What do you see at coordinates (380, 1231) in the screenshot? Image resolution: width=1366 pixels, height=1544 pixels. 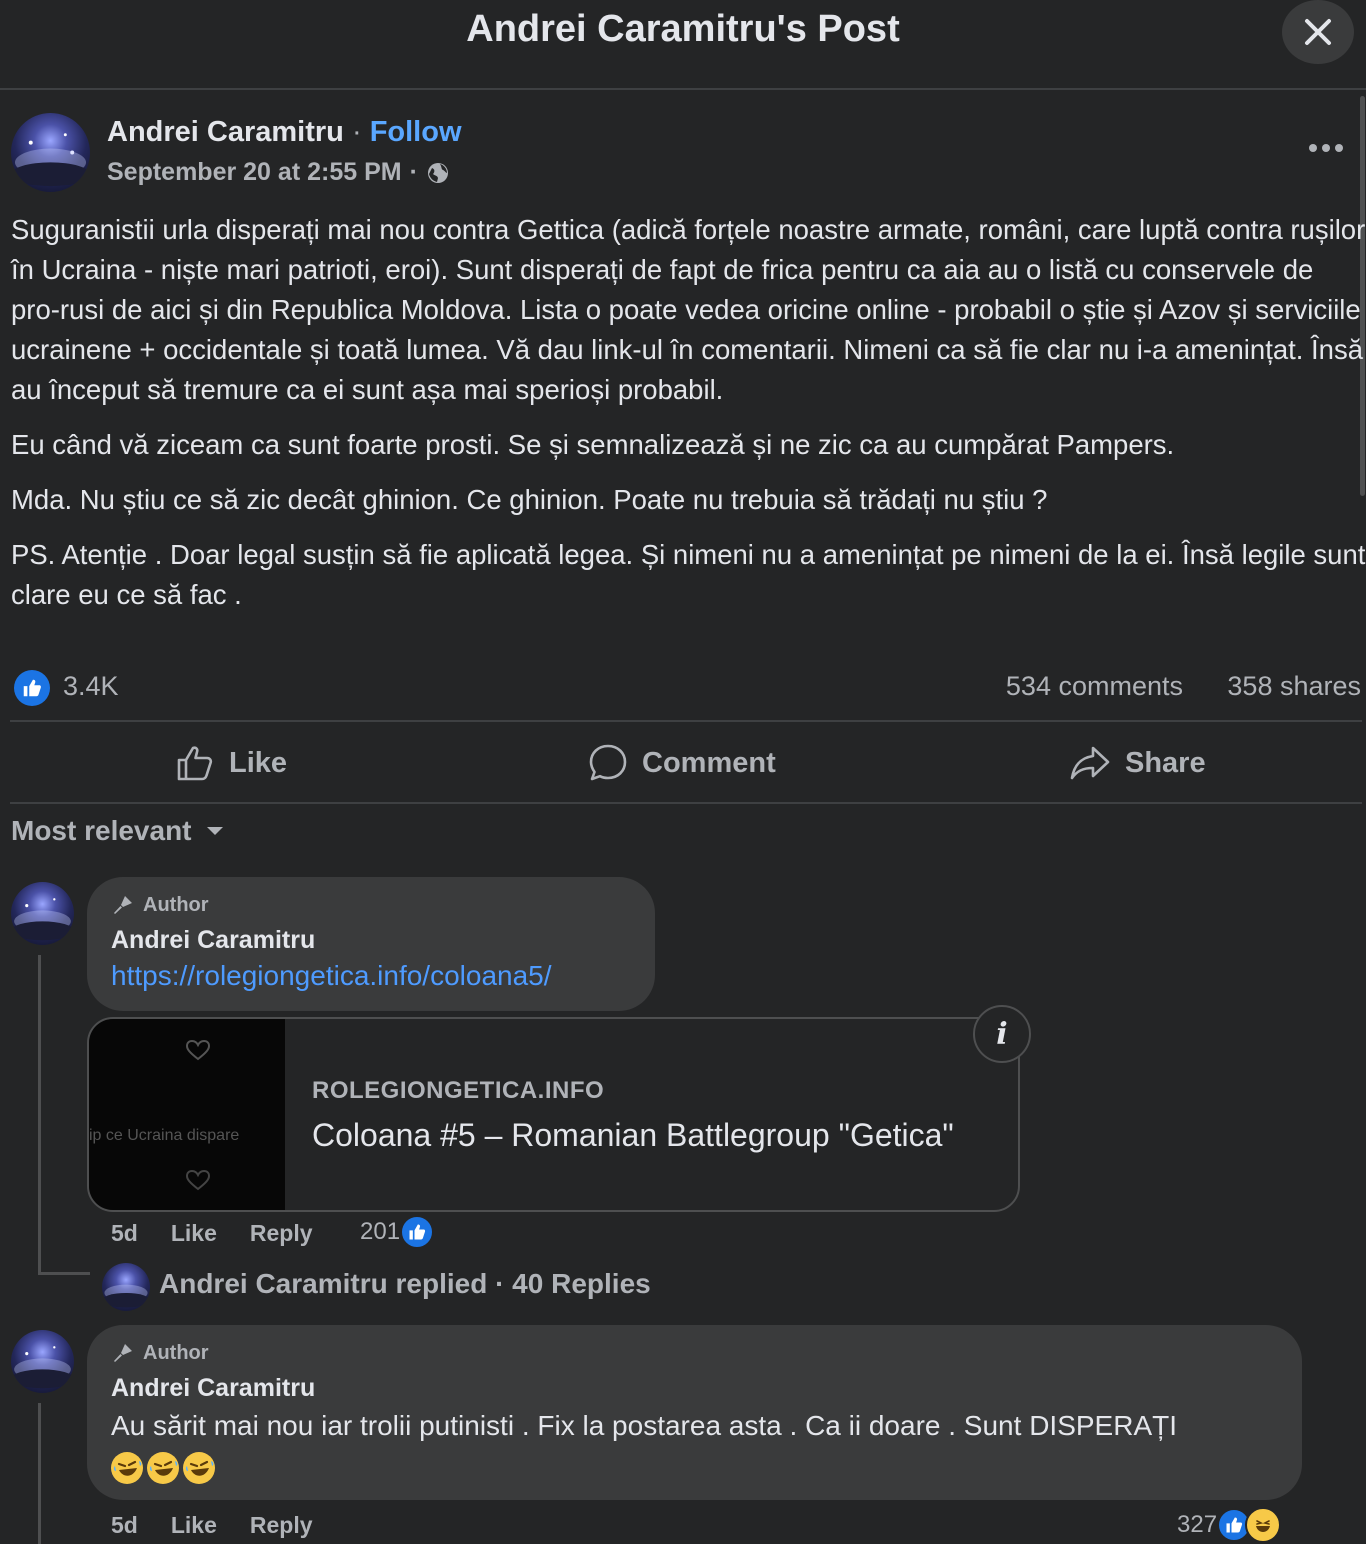 I see `reaction-count-text: 201` at bounding box center [380, 1231].